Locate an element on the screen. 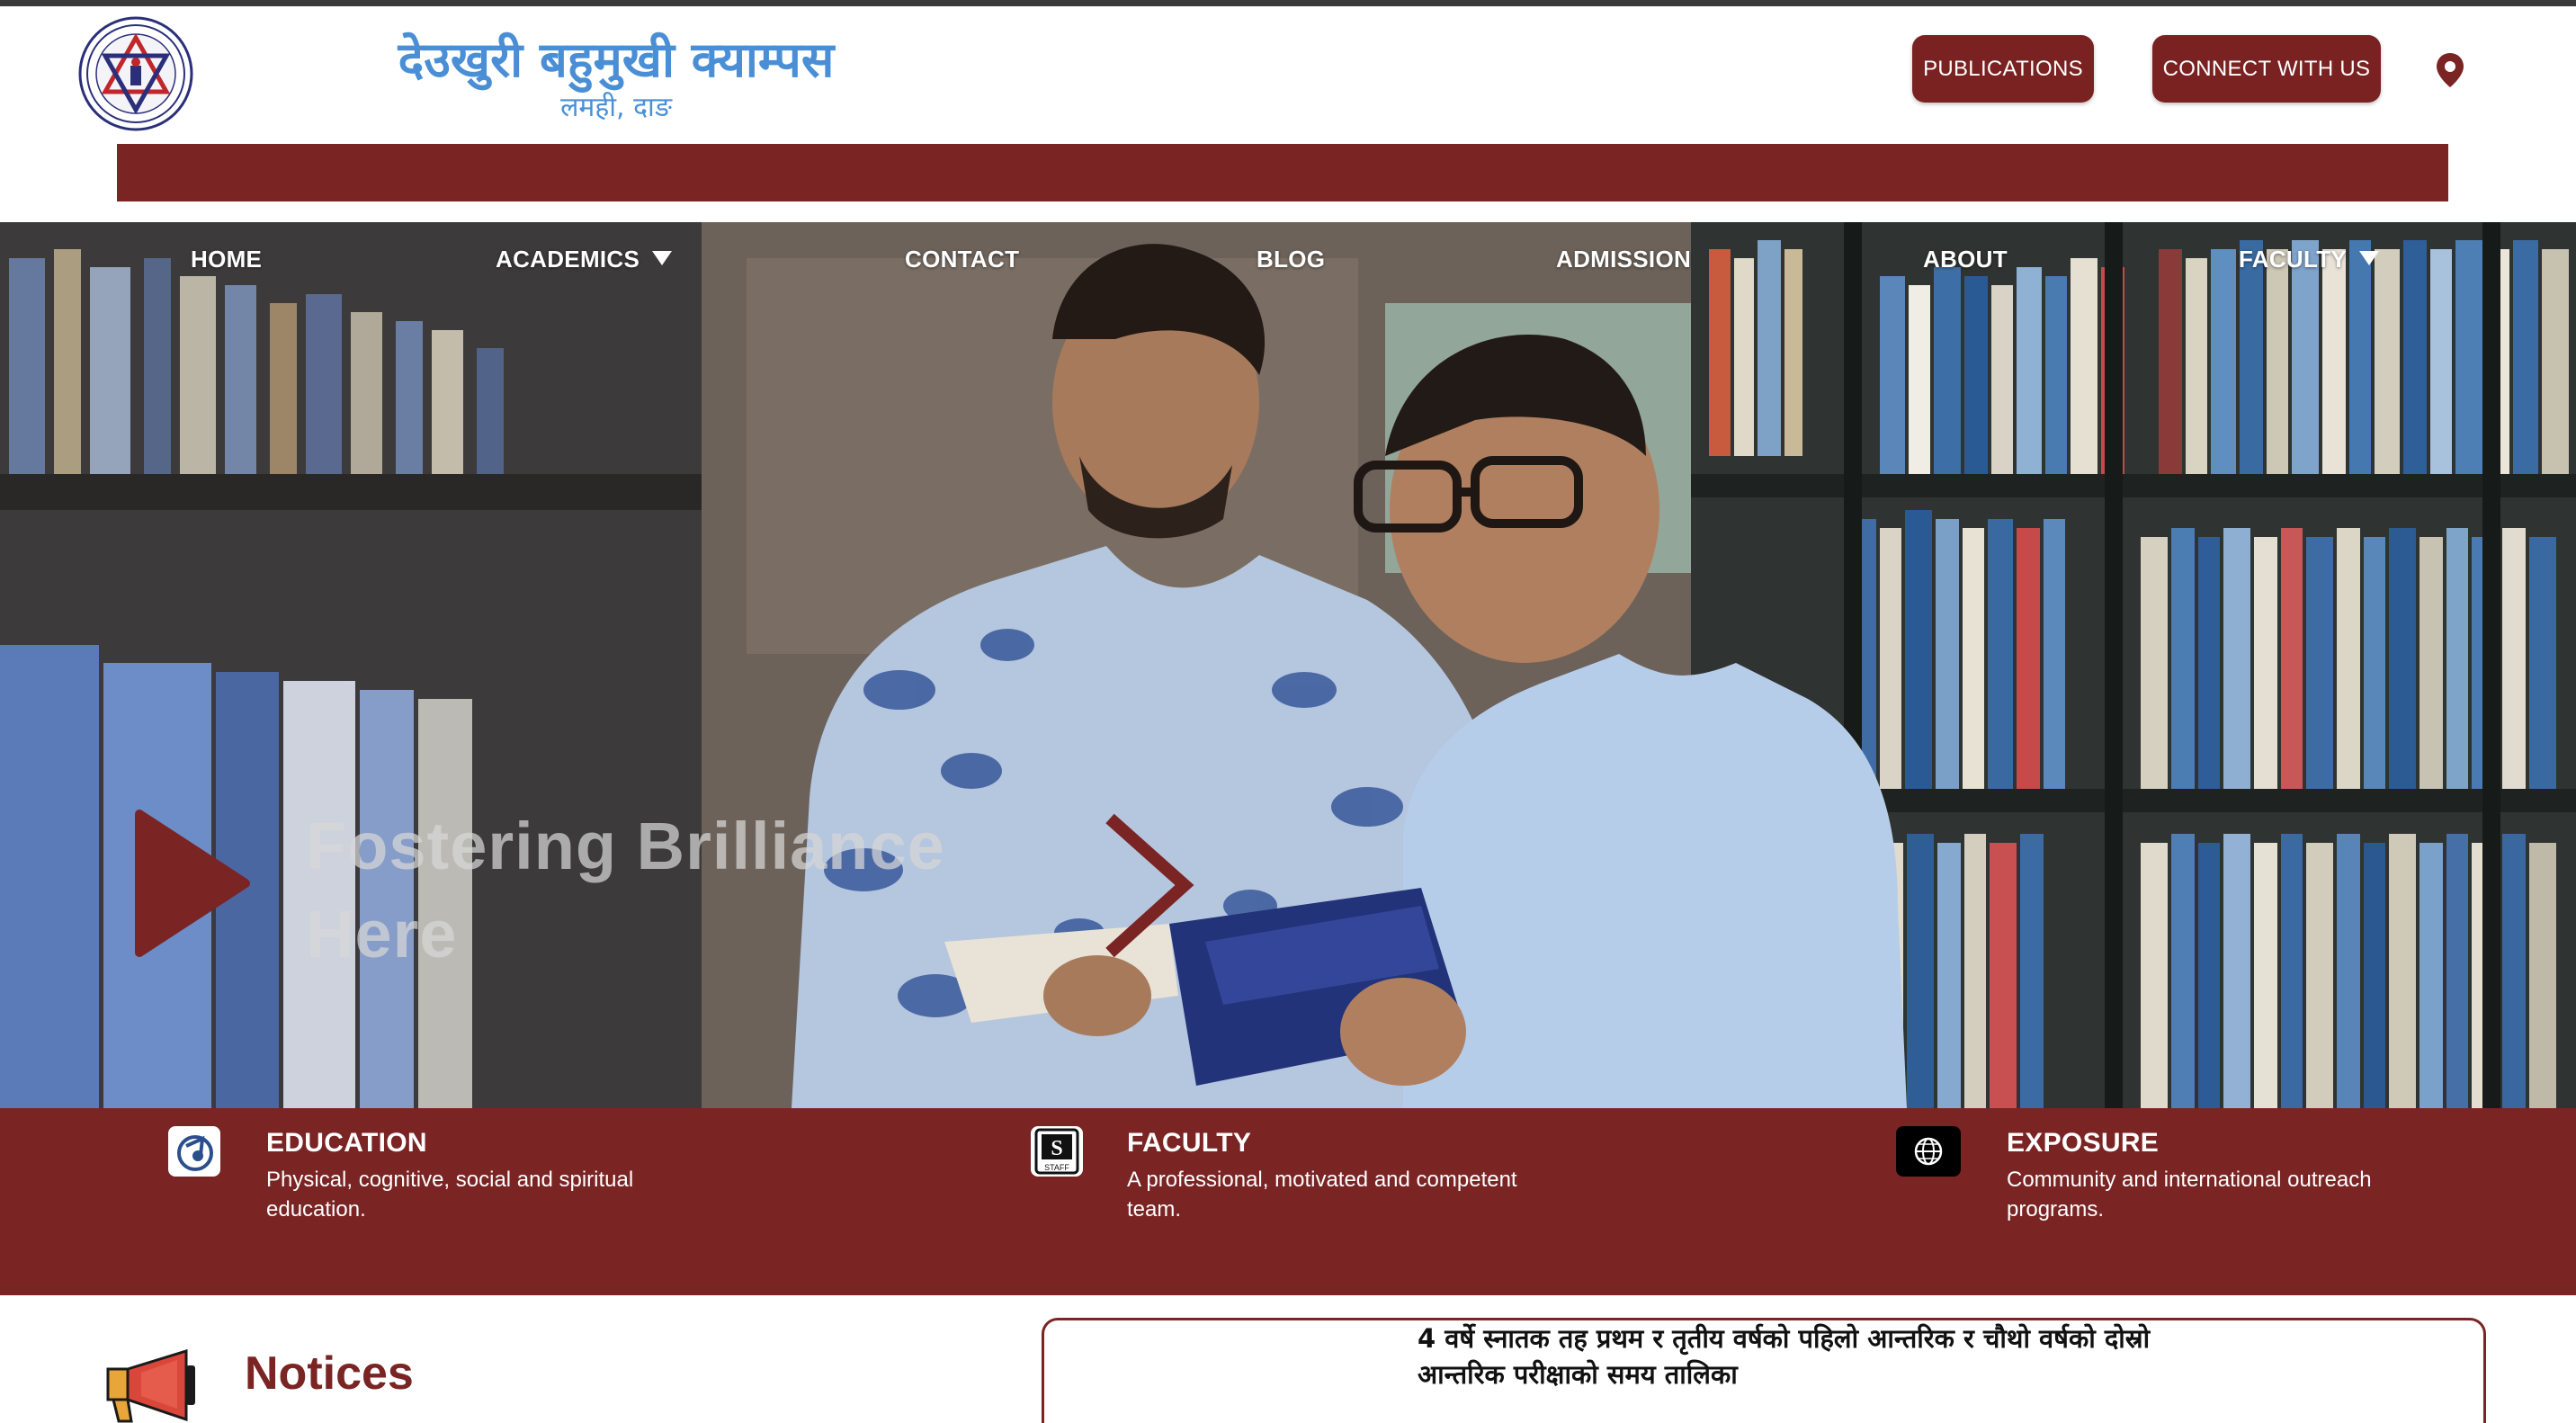  publications-button: PUBLICATIONS is located at coordinates (2003, 69).